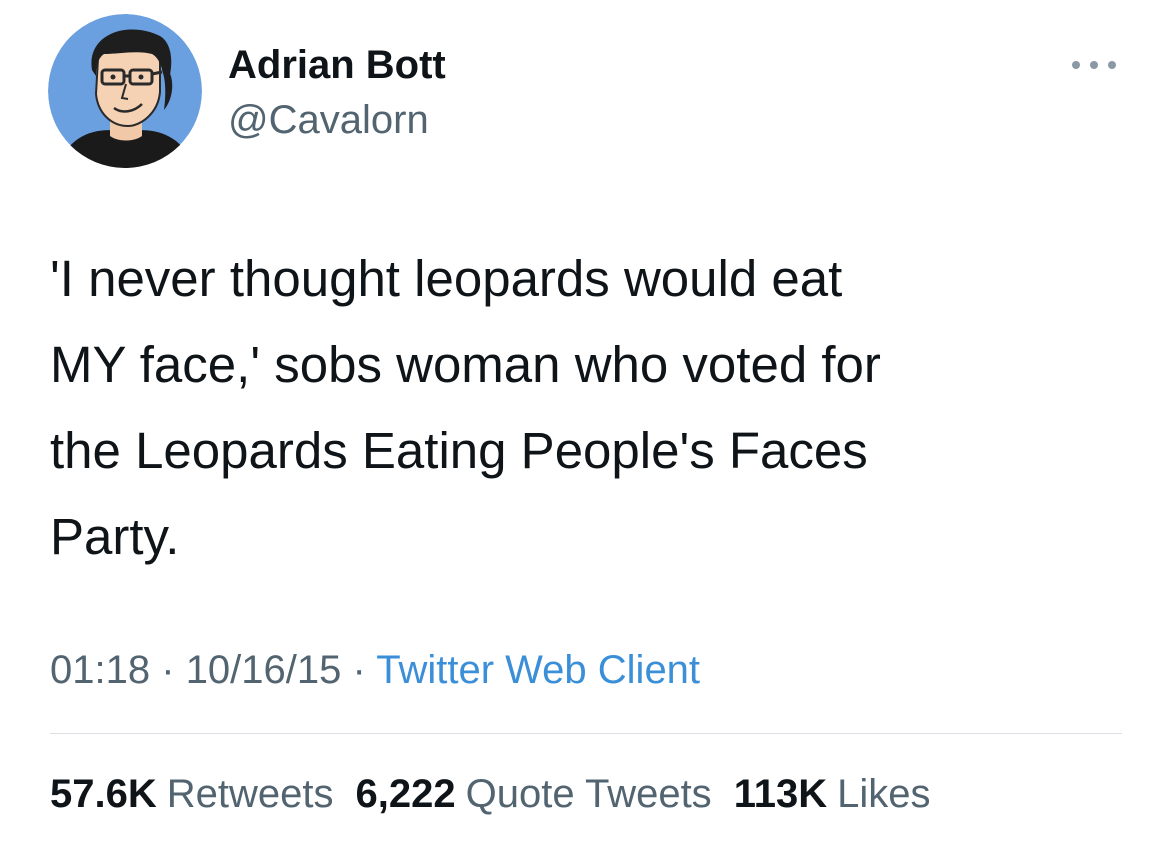  What do you see at coordinates (780, 794) in the screenshot?
I see `likes-count: 113K` at bounding box center [780, 794].